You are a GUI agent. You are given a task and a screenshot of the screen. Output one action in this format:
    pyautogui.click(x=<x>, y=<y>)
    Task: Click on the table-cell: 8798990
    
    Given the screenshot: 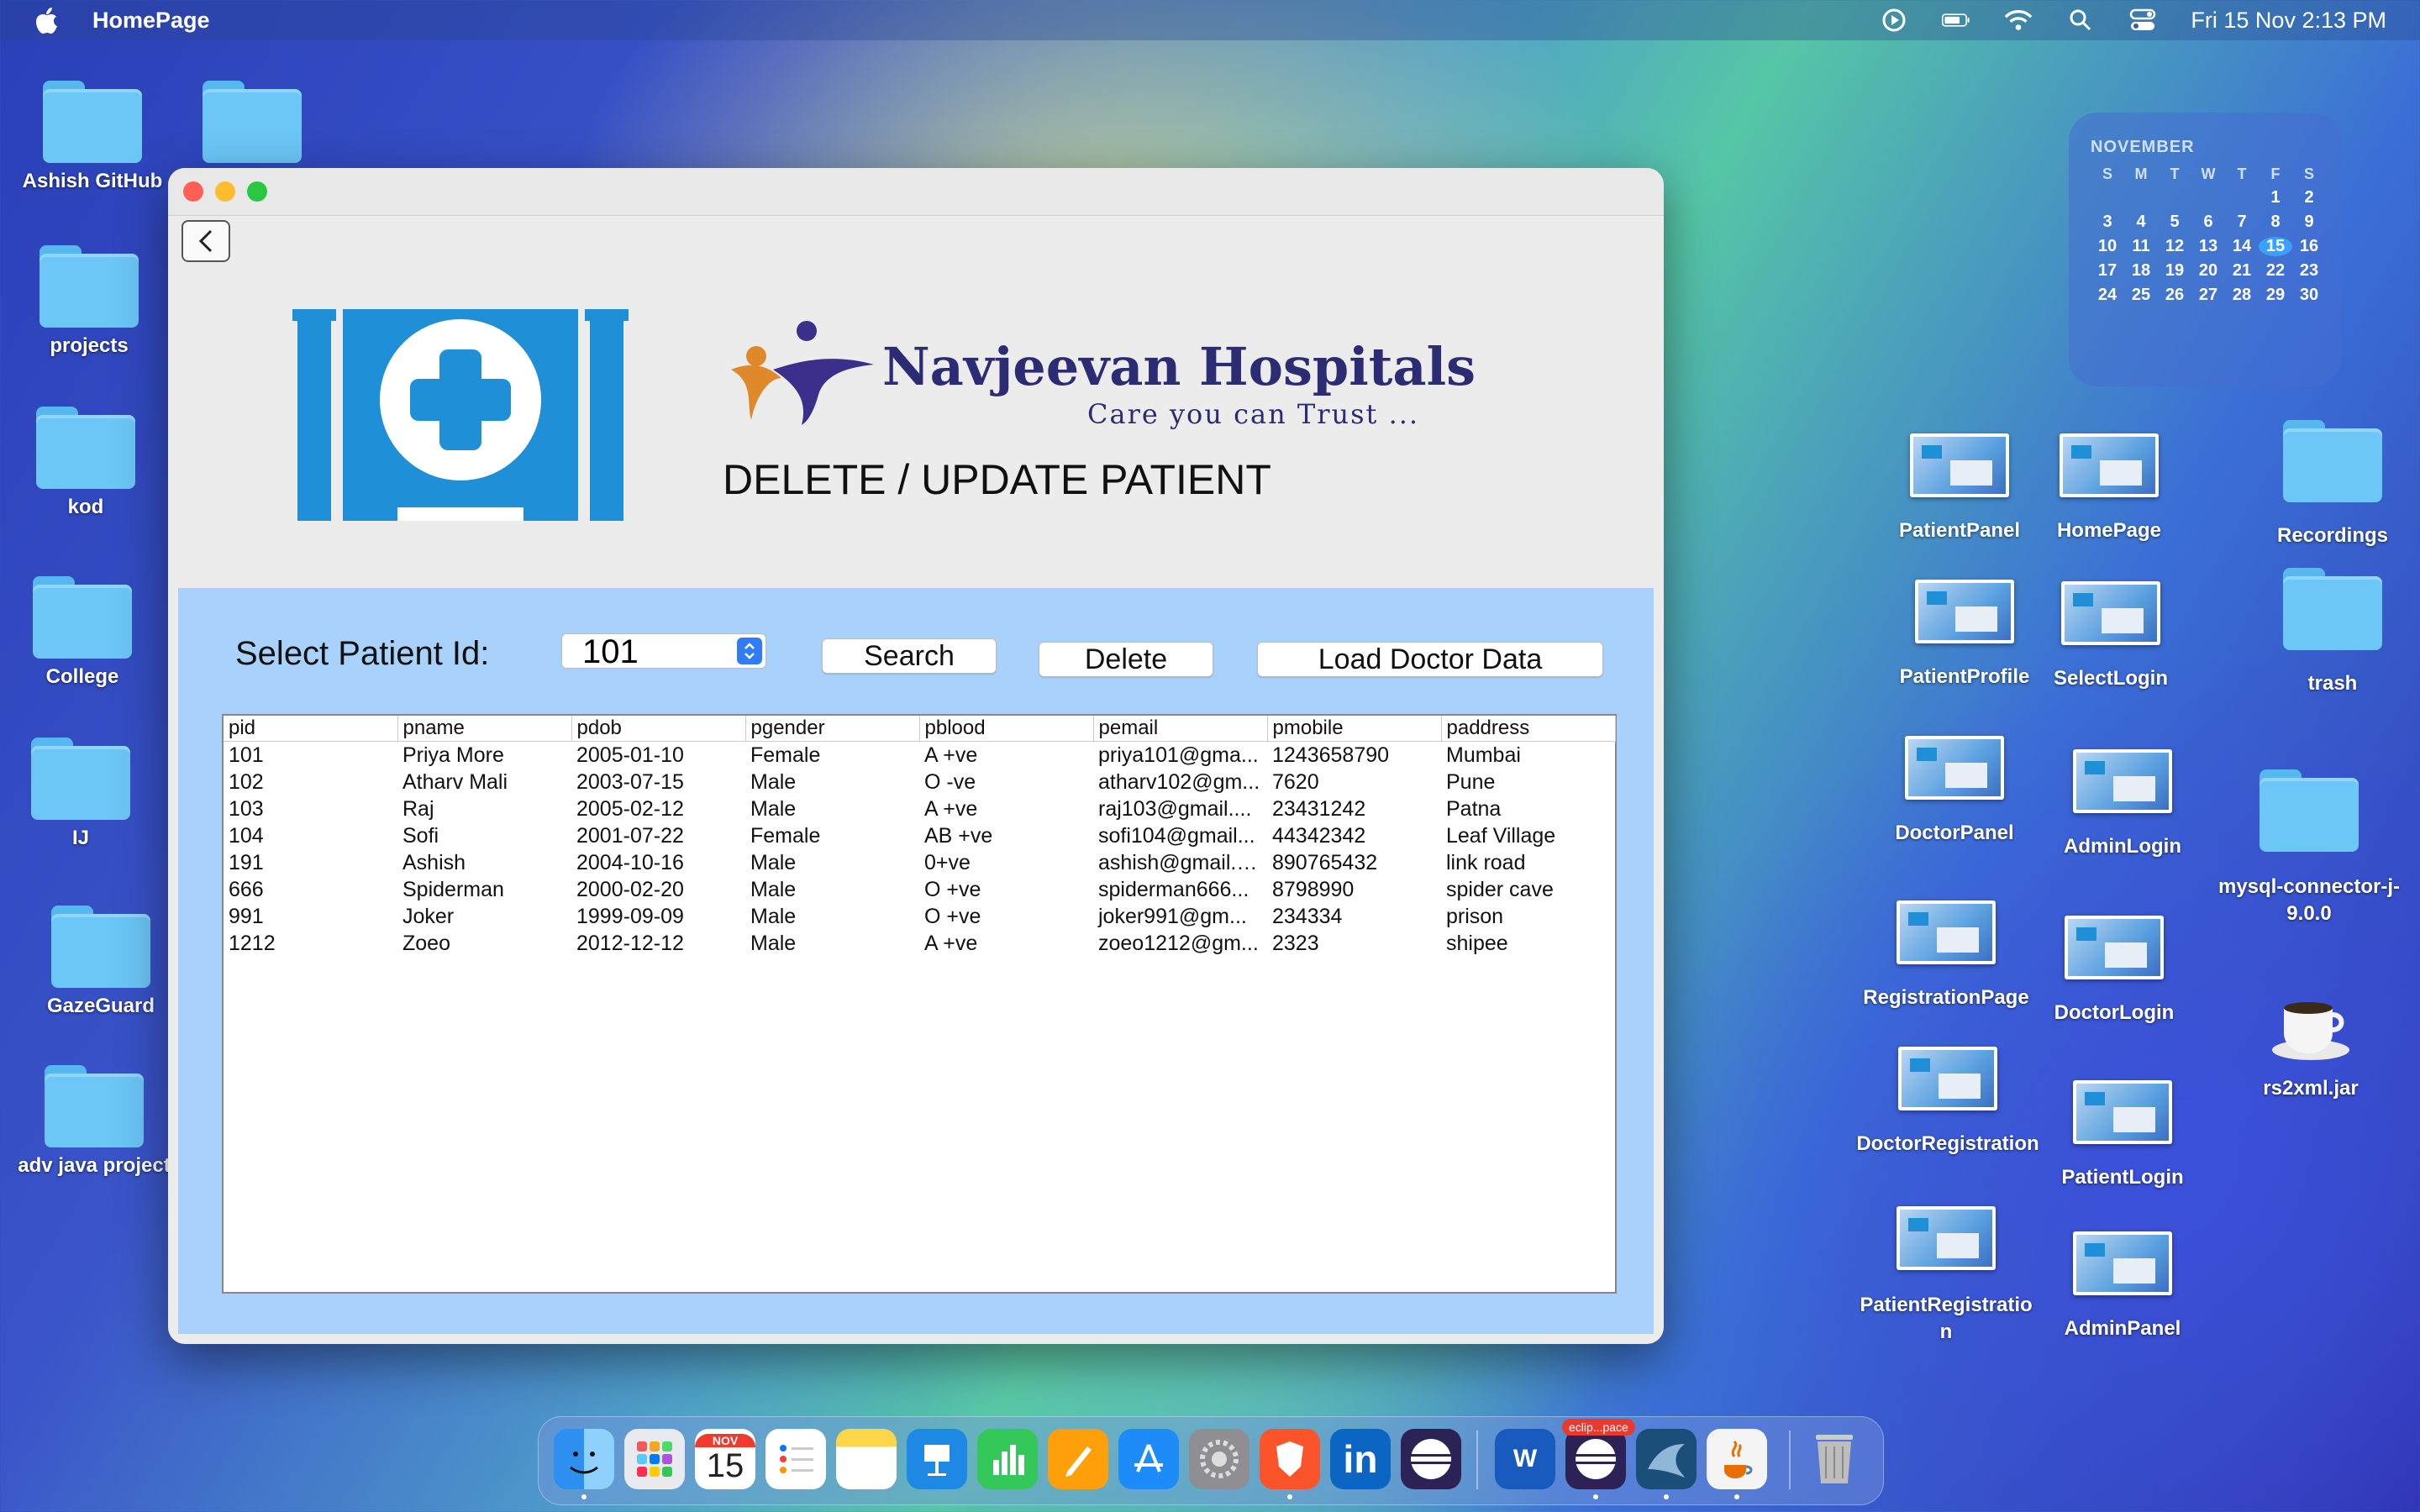 What is the action you would take?
    pyautogui.click(x=1354, y=889)
    